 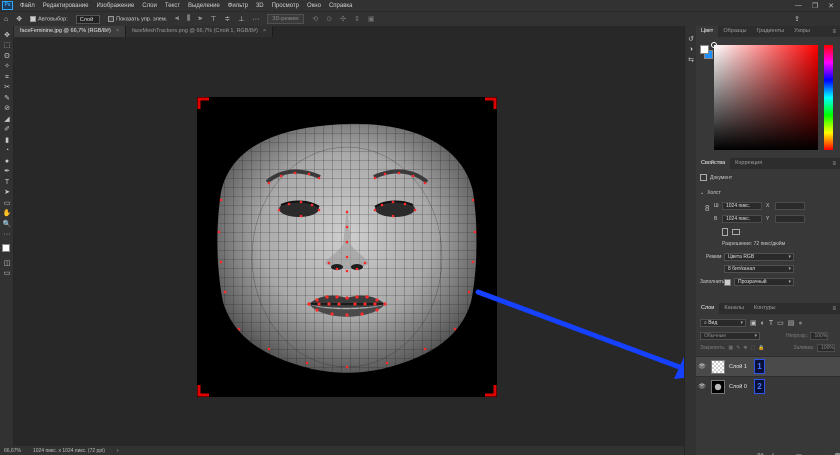 I want to click on filter-adjustment-icon: ◐, so click(x=763, y=323).